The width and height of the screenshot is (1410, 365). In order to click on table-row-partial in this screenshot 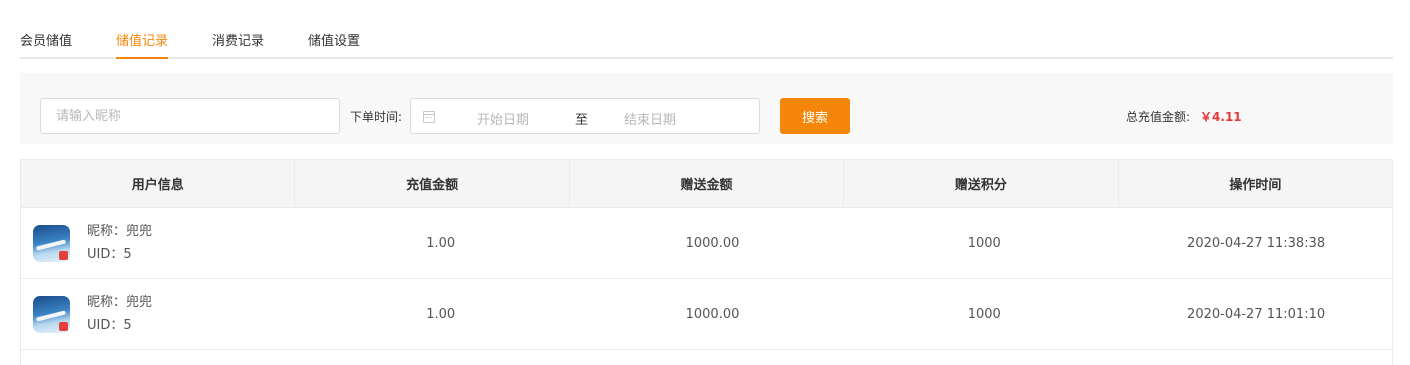, I will do `click(706, 357)`.